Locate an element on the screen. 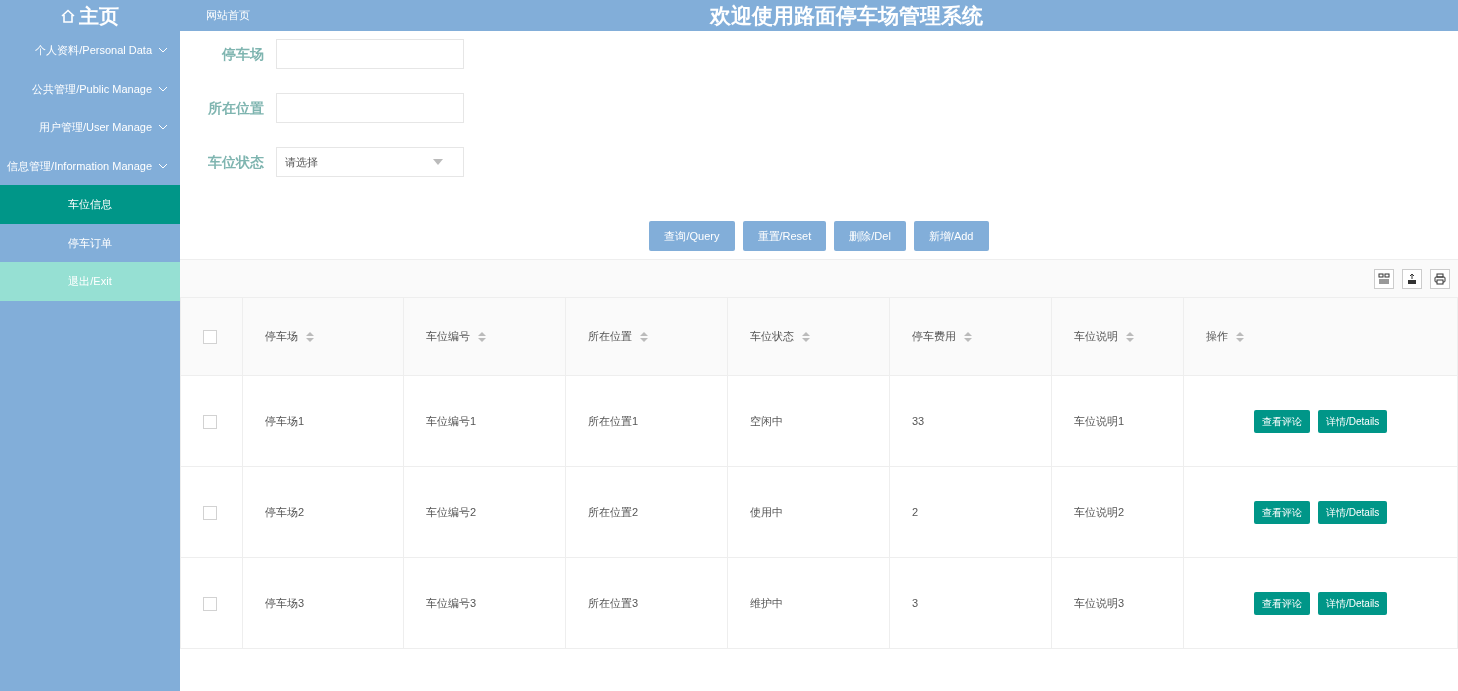 This screenshot has height=691, width=1458. action-button: 查询/Query is located at coordinates (692, 236).